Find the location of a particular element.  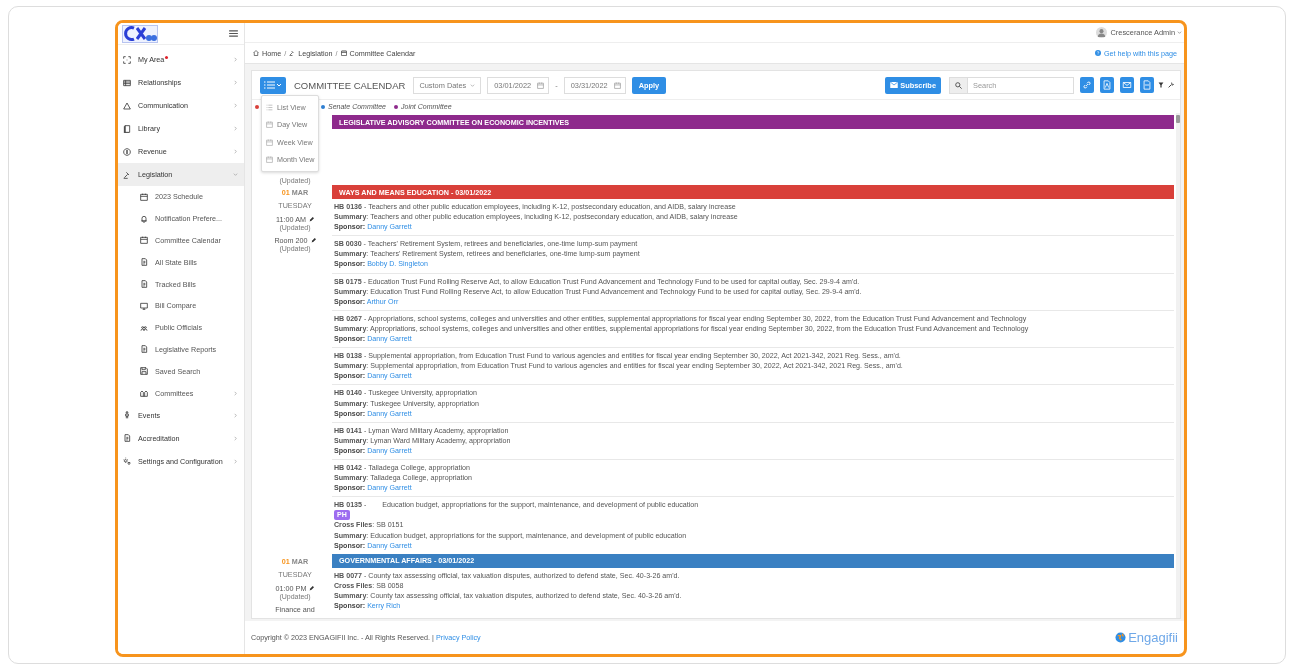

pdf-file-icon is located at coordinates (1107, 85).